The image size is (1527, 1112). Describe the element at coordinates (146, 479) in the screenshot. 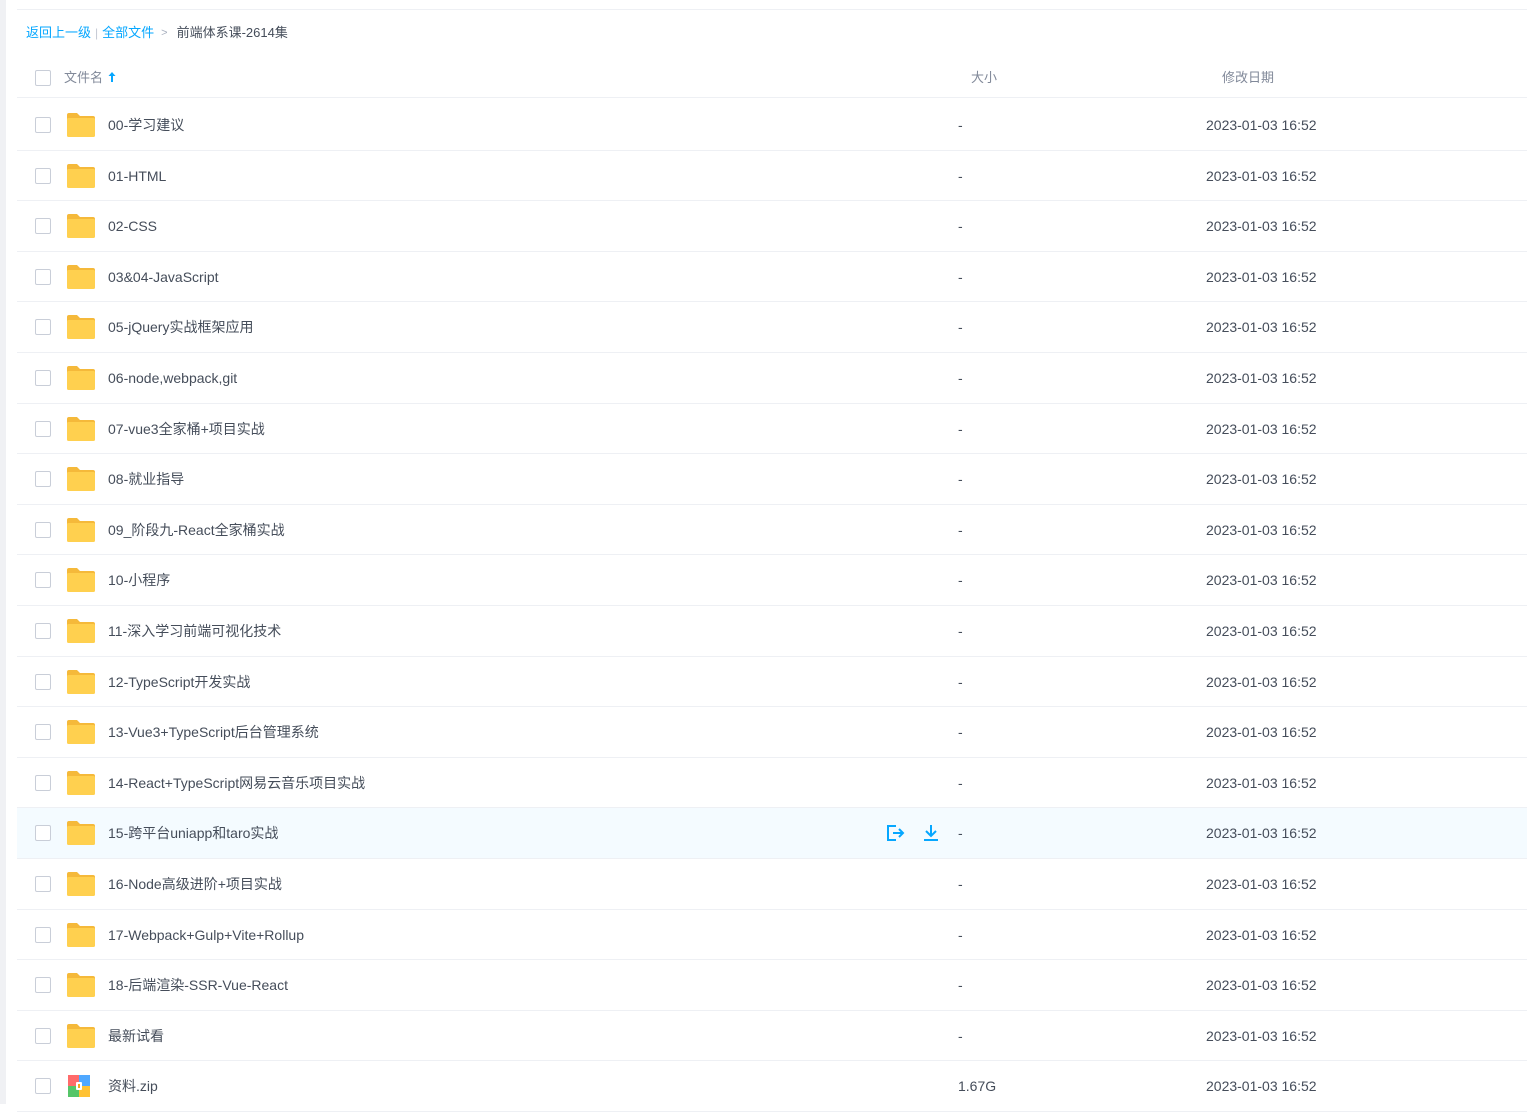

I see `file-name: 08-就业指导` at that location.